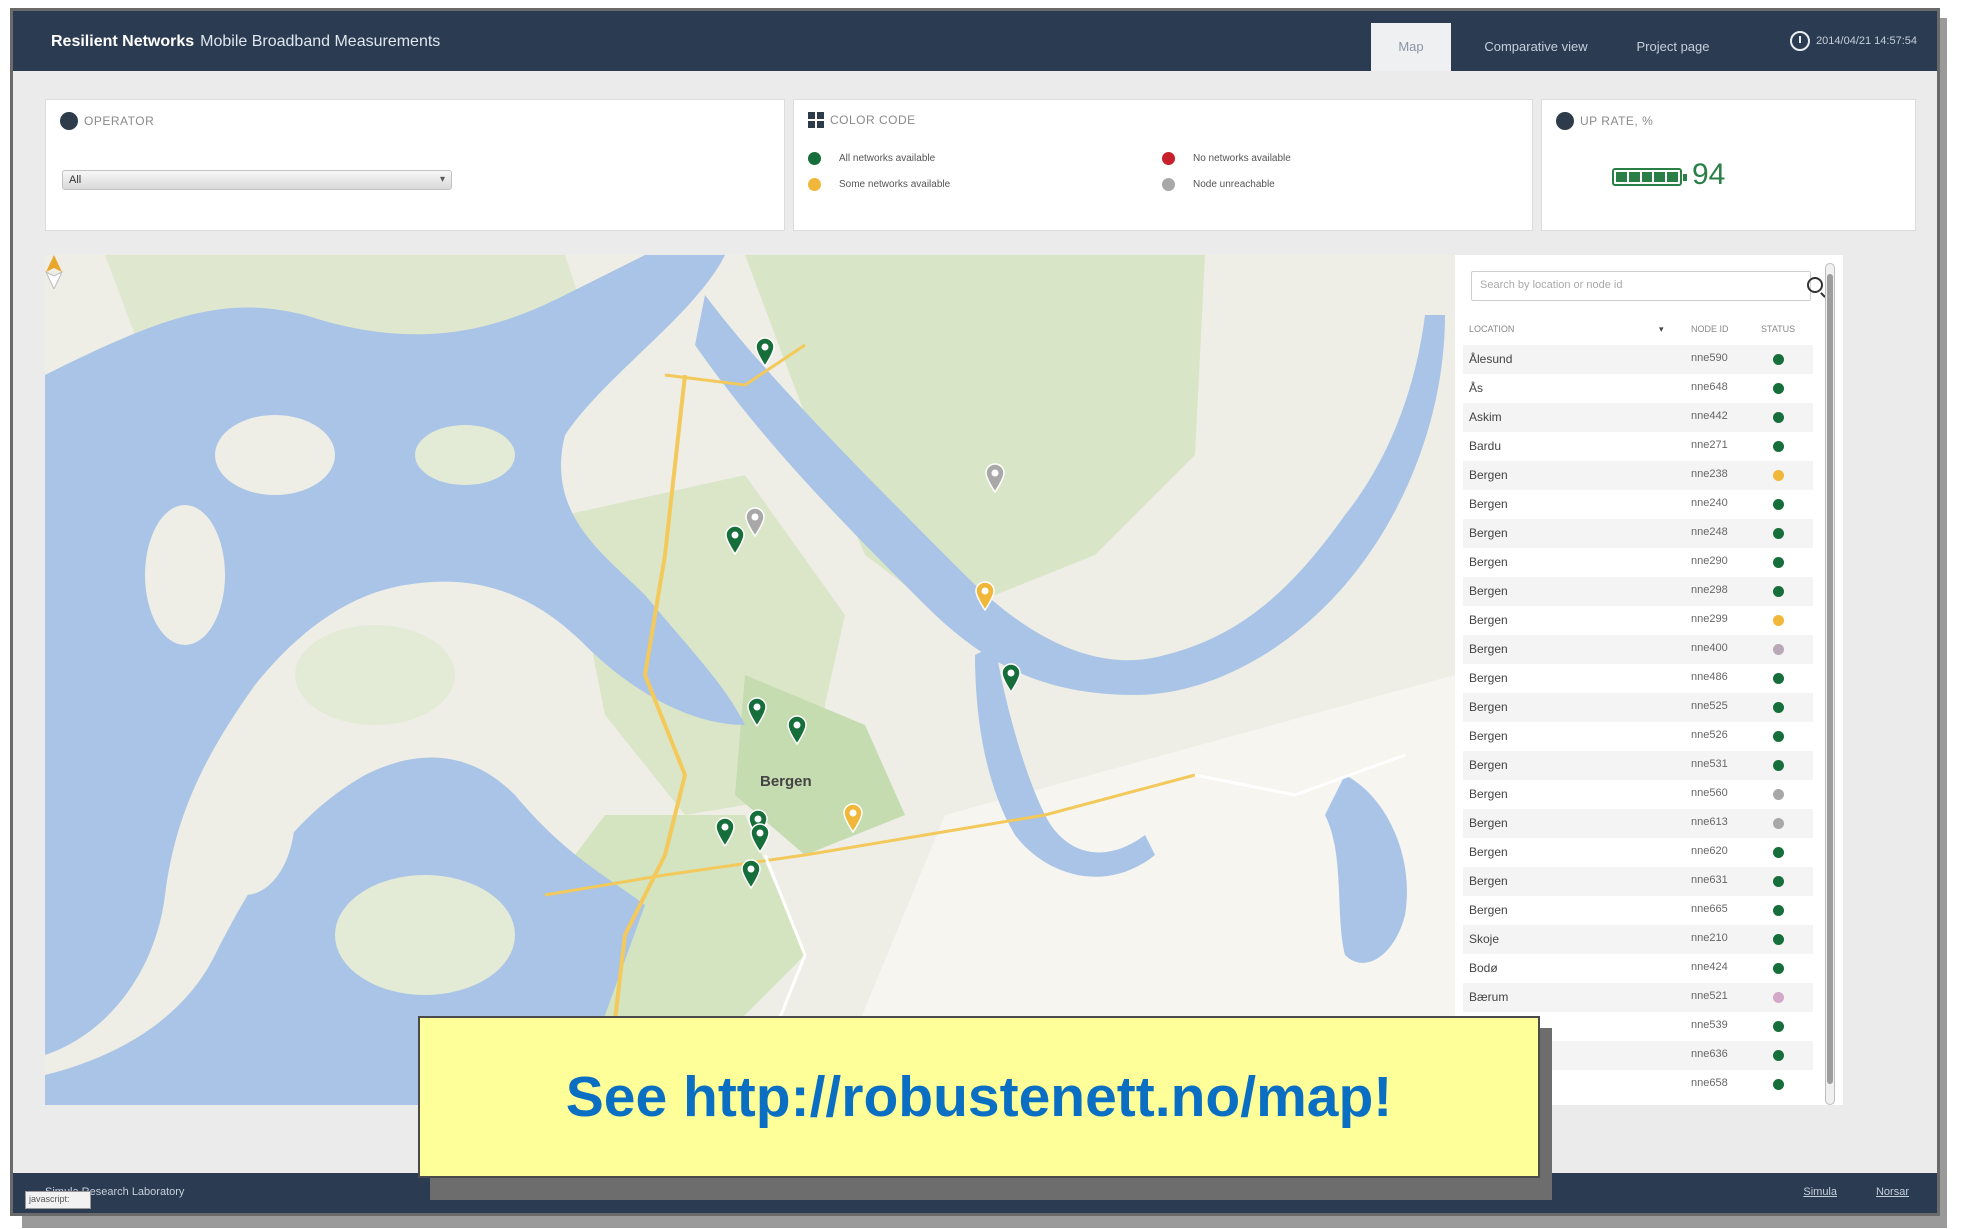 This screenshot has height=1229, width=1961. What do you see at coordinates (1638, 359) in the screenshot?
I see `table-row: Ålesund nne590` at bounding box center [1638, 359].